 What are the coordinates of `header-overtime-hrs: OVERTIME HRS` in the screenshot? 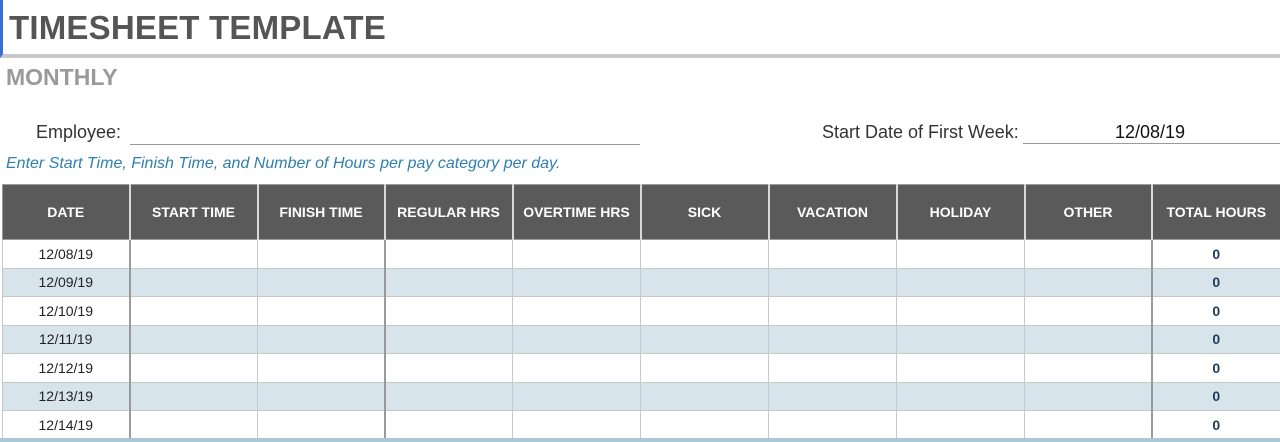 It's located at (576, 212).